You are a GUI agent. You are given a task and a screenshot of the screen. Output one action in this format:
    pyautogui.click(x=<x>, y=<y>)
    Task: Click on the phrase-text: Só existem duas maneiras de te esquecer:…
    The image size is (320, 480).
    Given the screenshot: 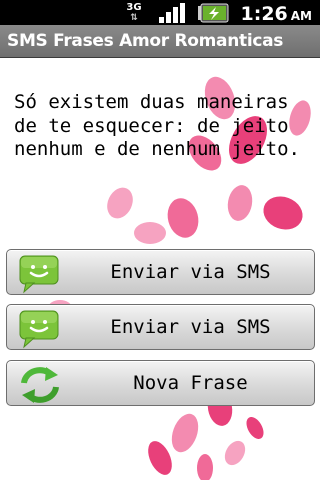 What is the action you would take?
    pyautogui.click(x=157, y=125)
    